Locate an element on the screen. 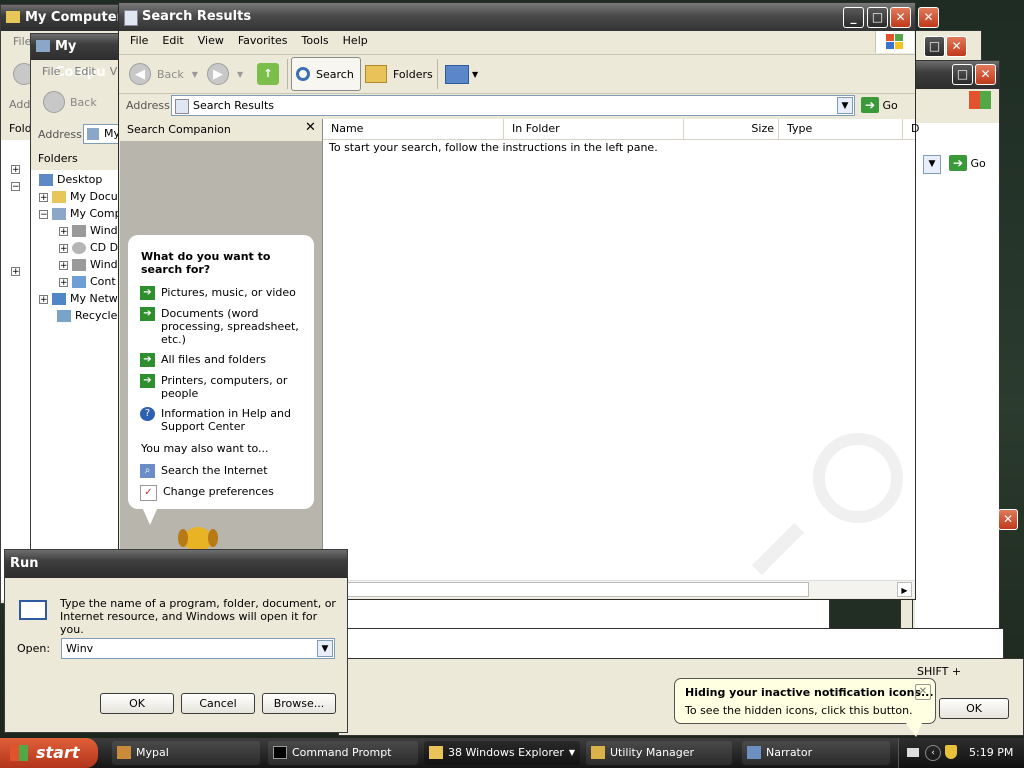 This screenshot has width=1024, height=768. scroll-right-icon: ▶ is located at coordinates (904, 589).